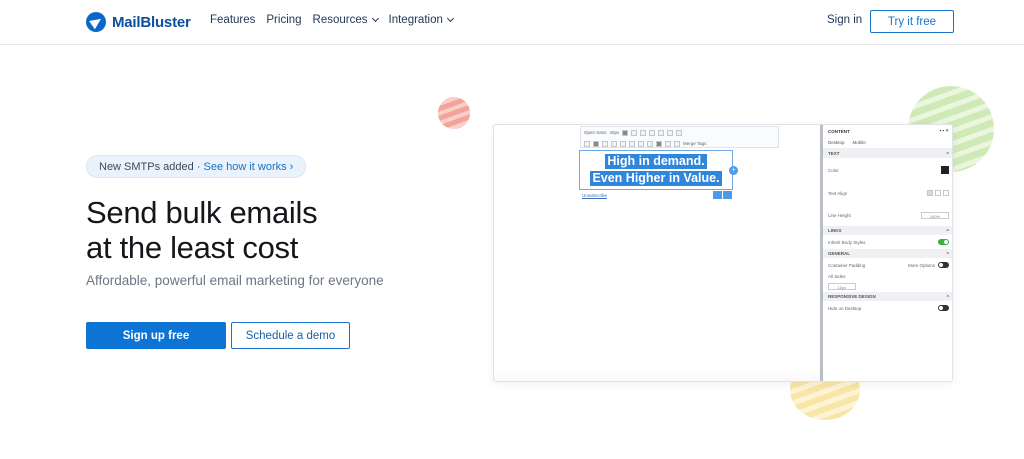 This screenshot has height=459, width=1024. Describe the element at coordinates (679, 137) in the screenshot. I see `text-toolbar: Open Sans 40px Merge Tags` at that location.